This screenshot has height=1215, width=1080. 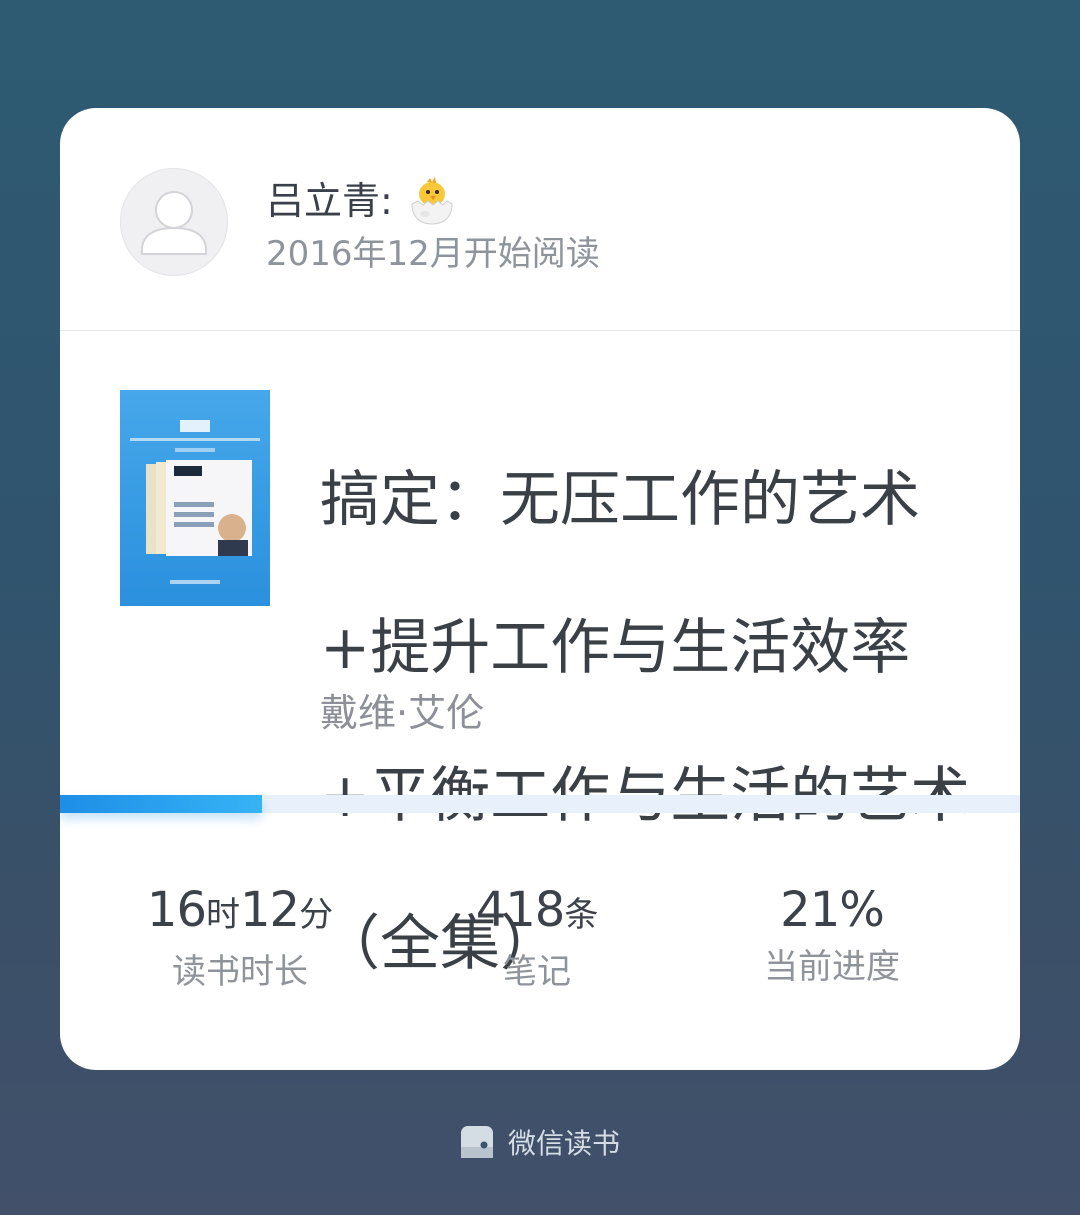 What do you see at coordinates (270, 910) in the screenshot?
I see `minutes-value: 12` at bounding box center [270, 910].